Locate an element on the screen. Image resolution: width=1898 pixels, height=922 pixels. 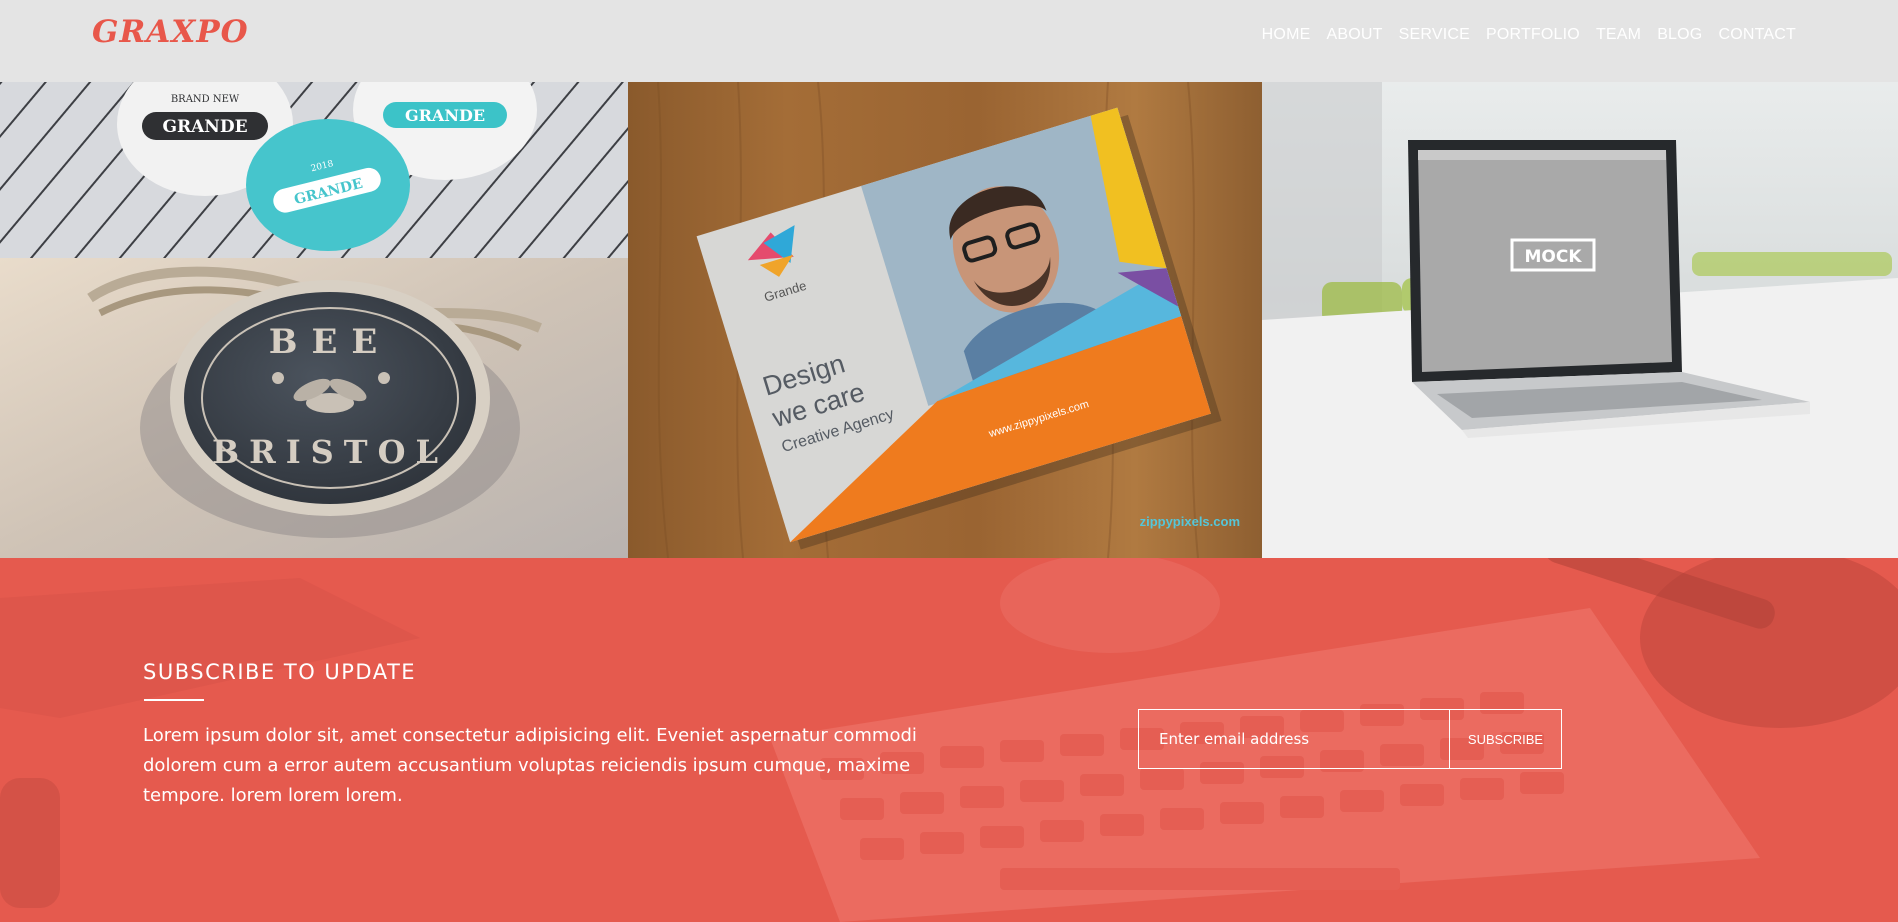
subscribe-title: SUBSCRIBE TO UPDATE is located at coordinates (280, 672).